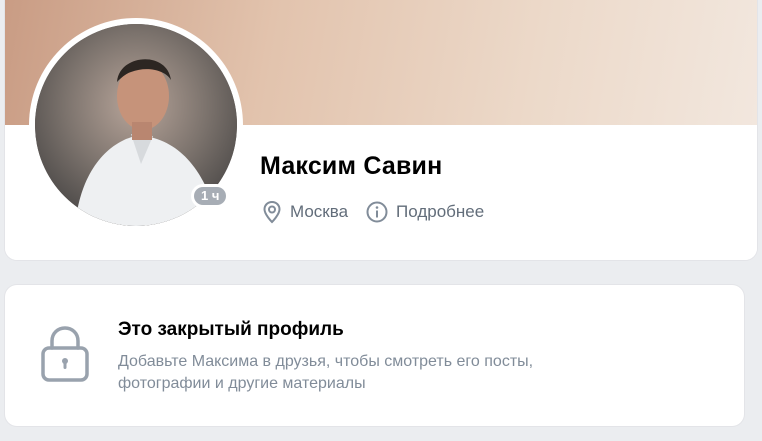  Describe the element at coordinates (65, 354) in the screenshot. I see `lock-icon` at that location.